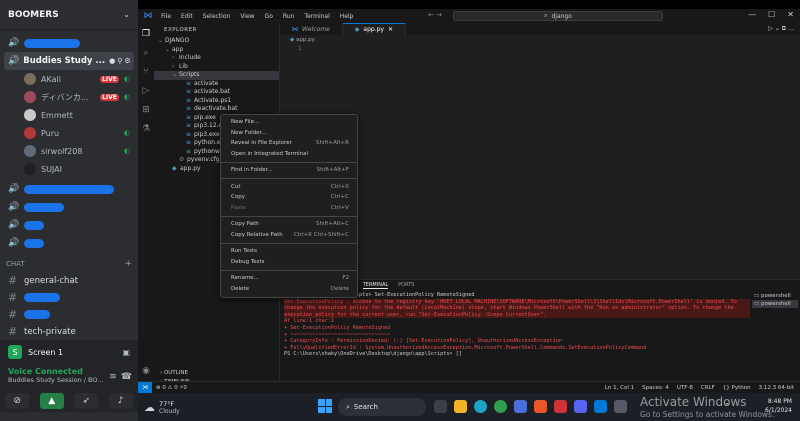 This screenshot has width=800, height=421. What do you see at coordinates (289, 251) in the screenshot?
I see `context-menu-item: Run Tests` at bounding box center [289, 251].